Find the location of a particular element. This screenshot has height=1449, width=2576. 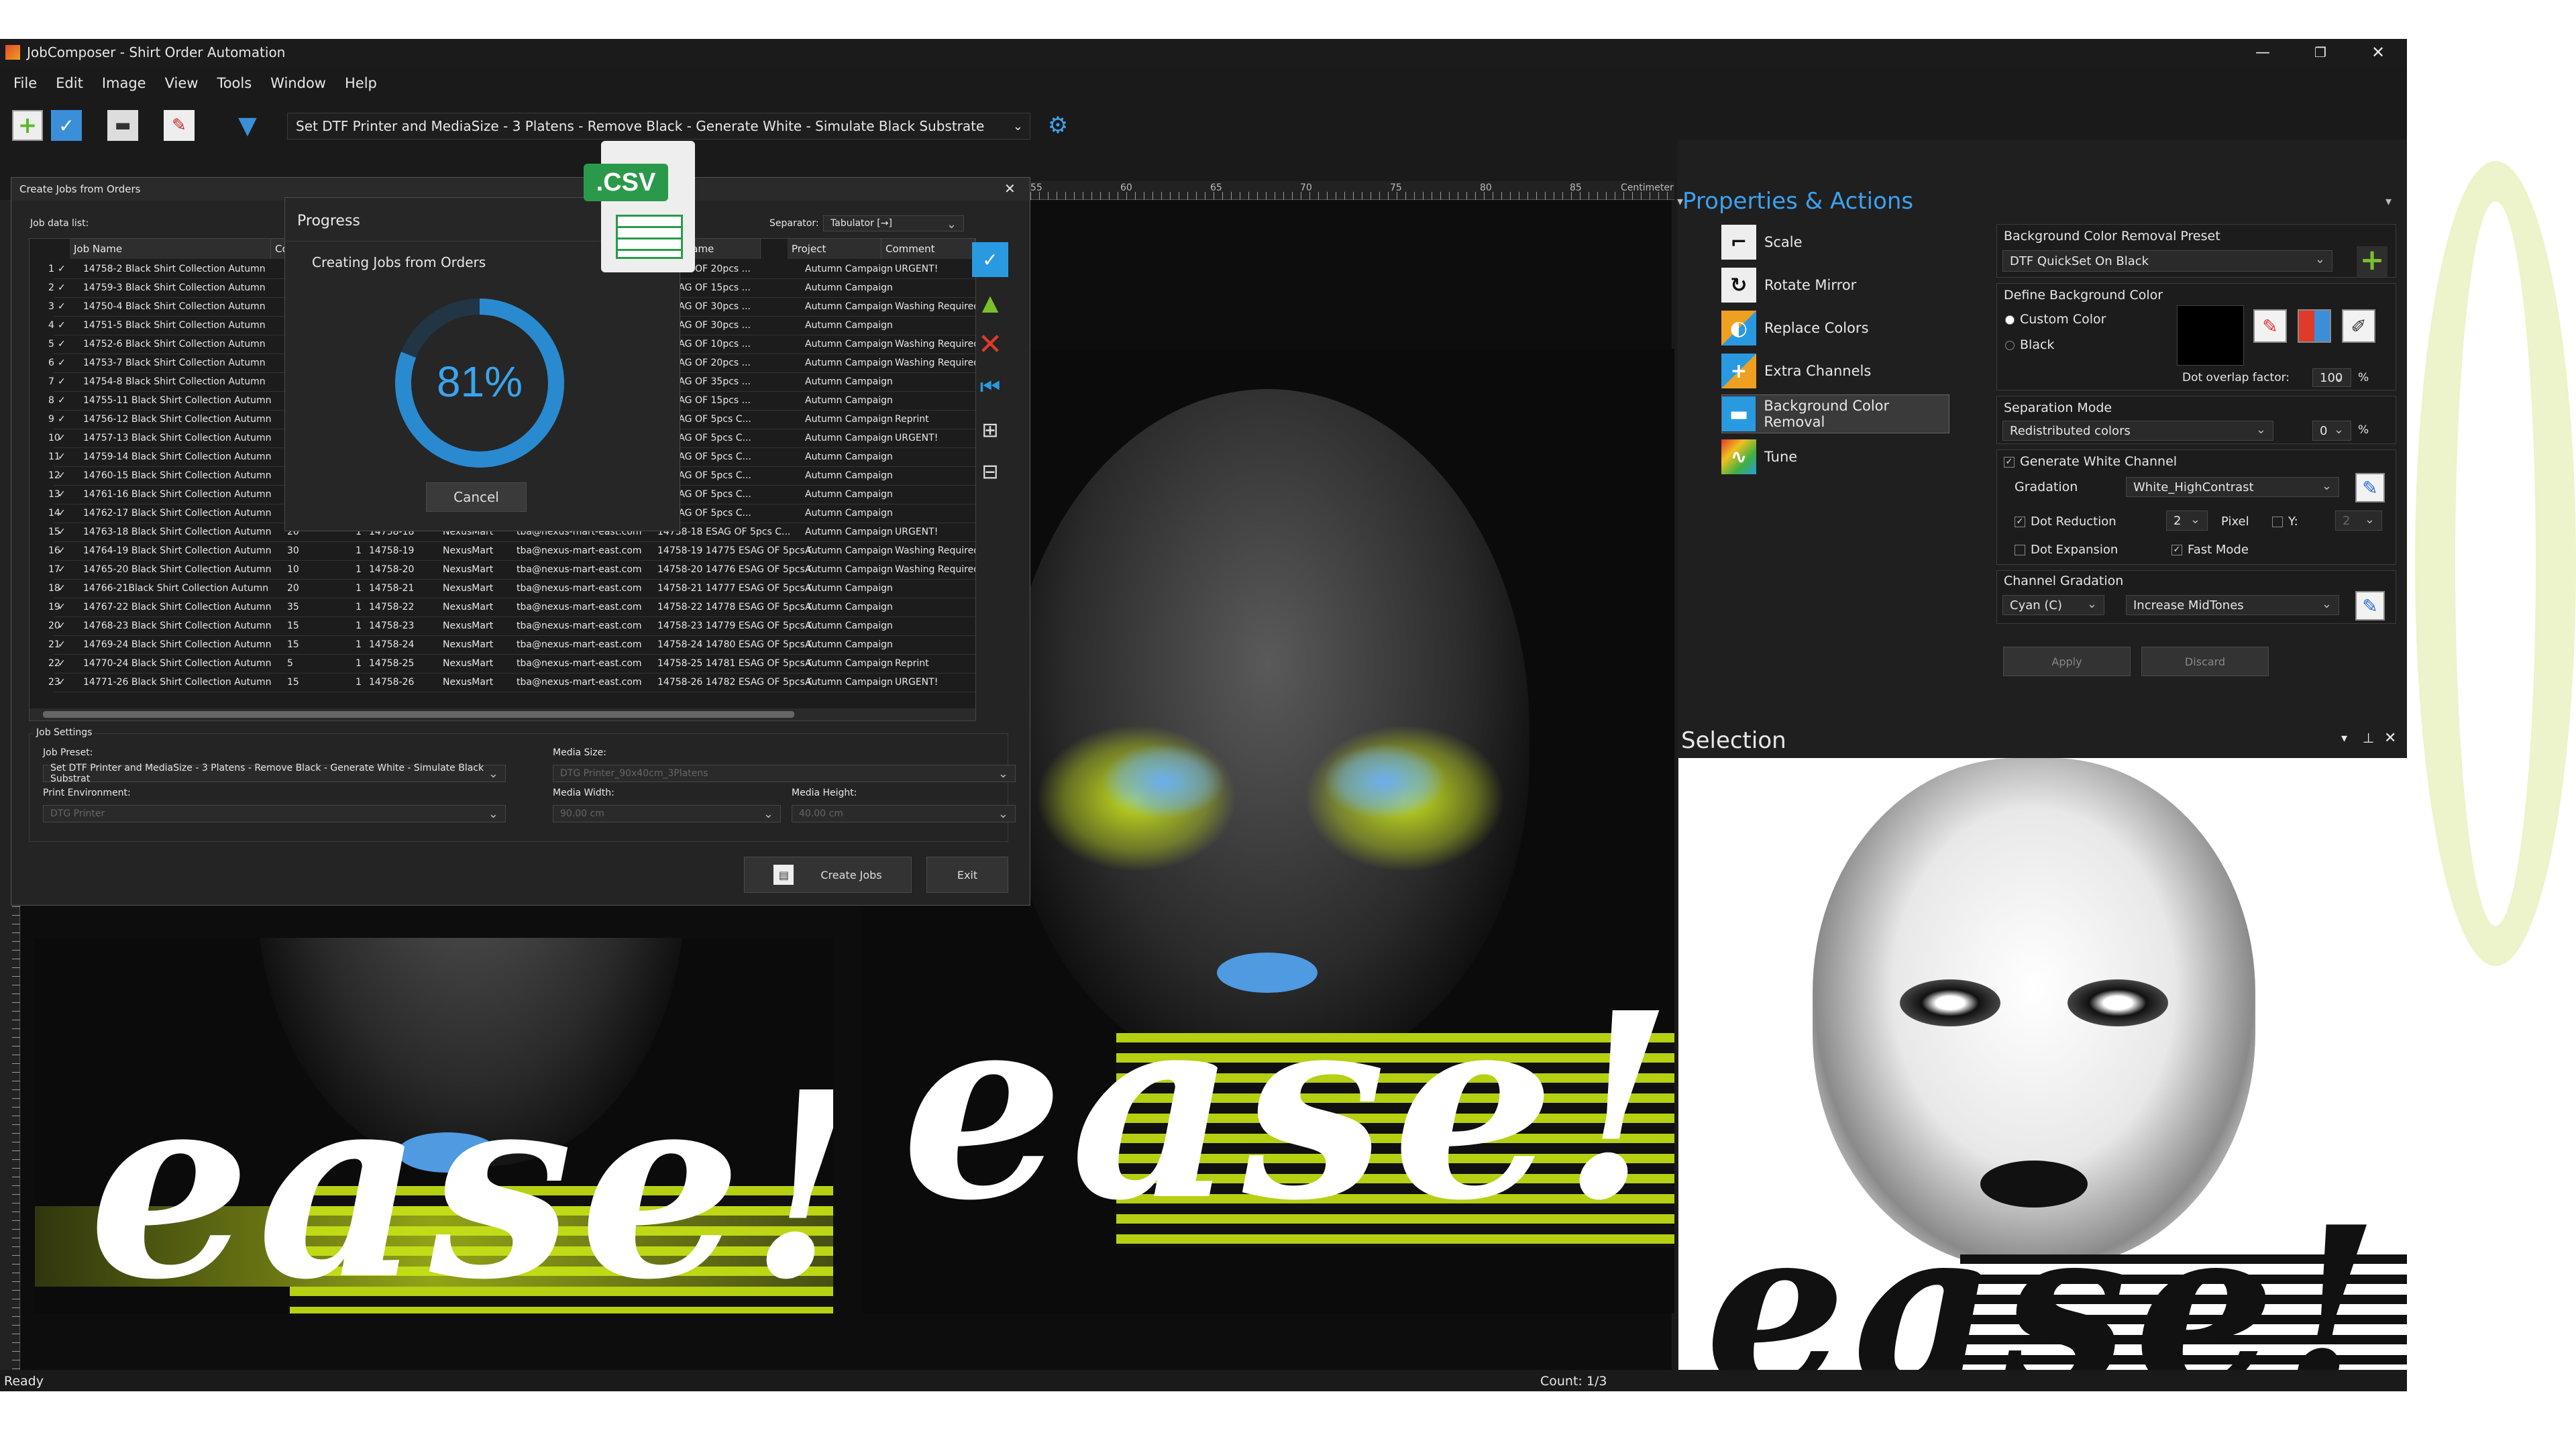

dot-expansion-checkbox: Dot Expansion is located at coordinates (2066, 550).